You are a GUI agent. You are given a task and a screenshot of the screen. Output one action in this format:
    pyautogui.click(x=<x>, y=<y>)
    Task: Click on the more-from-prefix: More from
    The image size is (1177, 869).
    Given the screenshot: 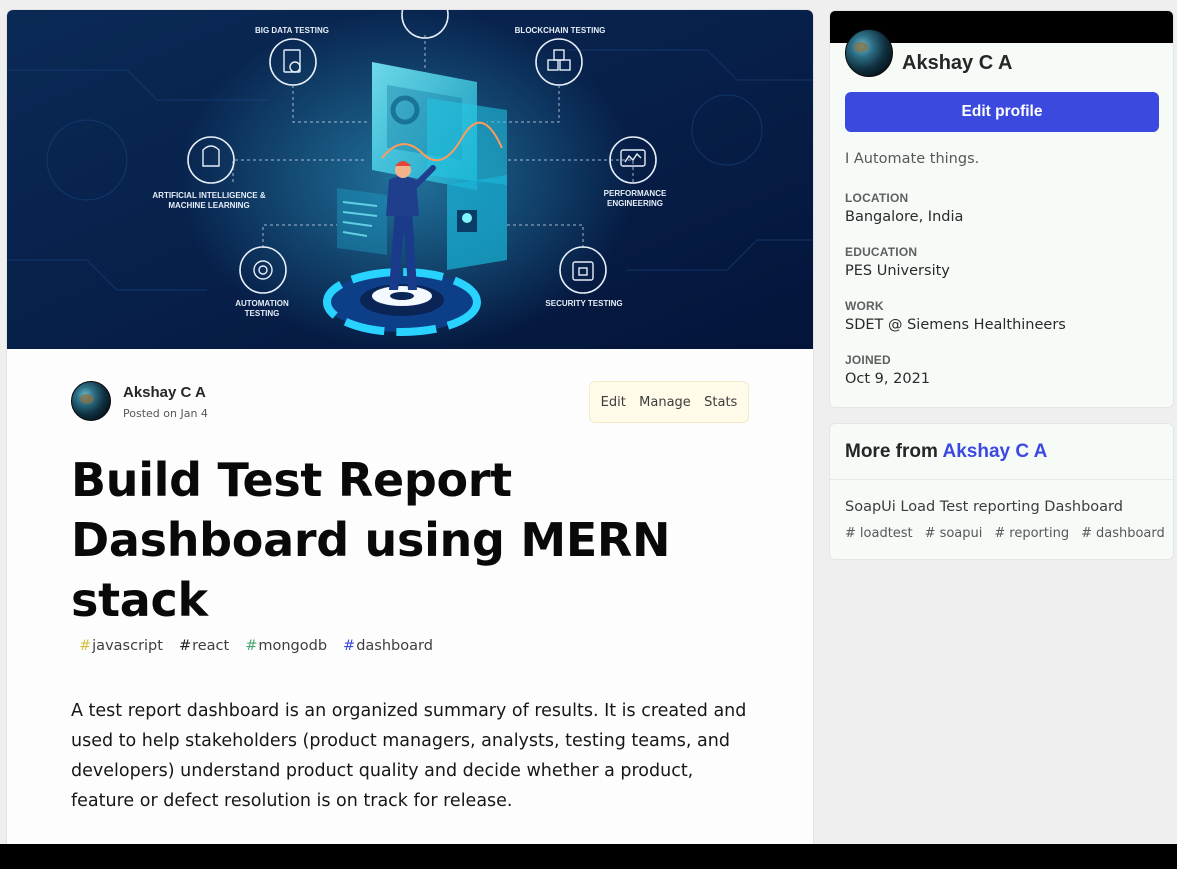 What is the action you would take?
    pyautogui.click(x=891, y=451)
    